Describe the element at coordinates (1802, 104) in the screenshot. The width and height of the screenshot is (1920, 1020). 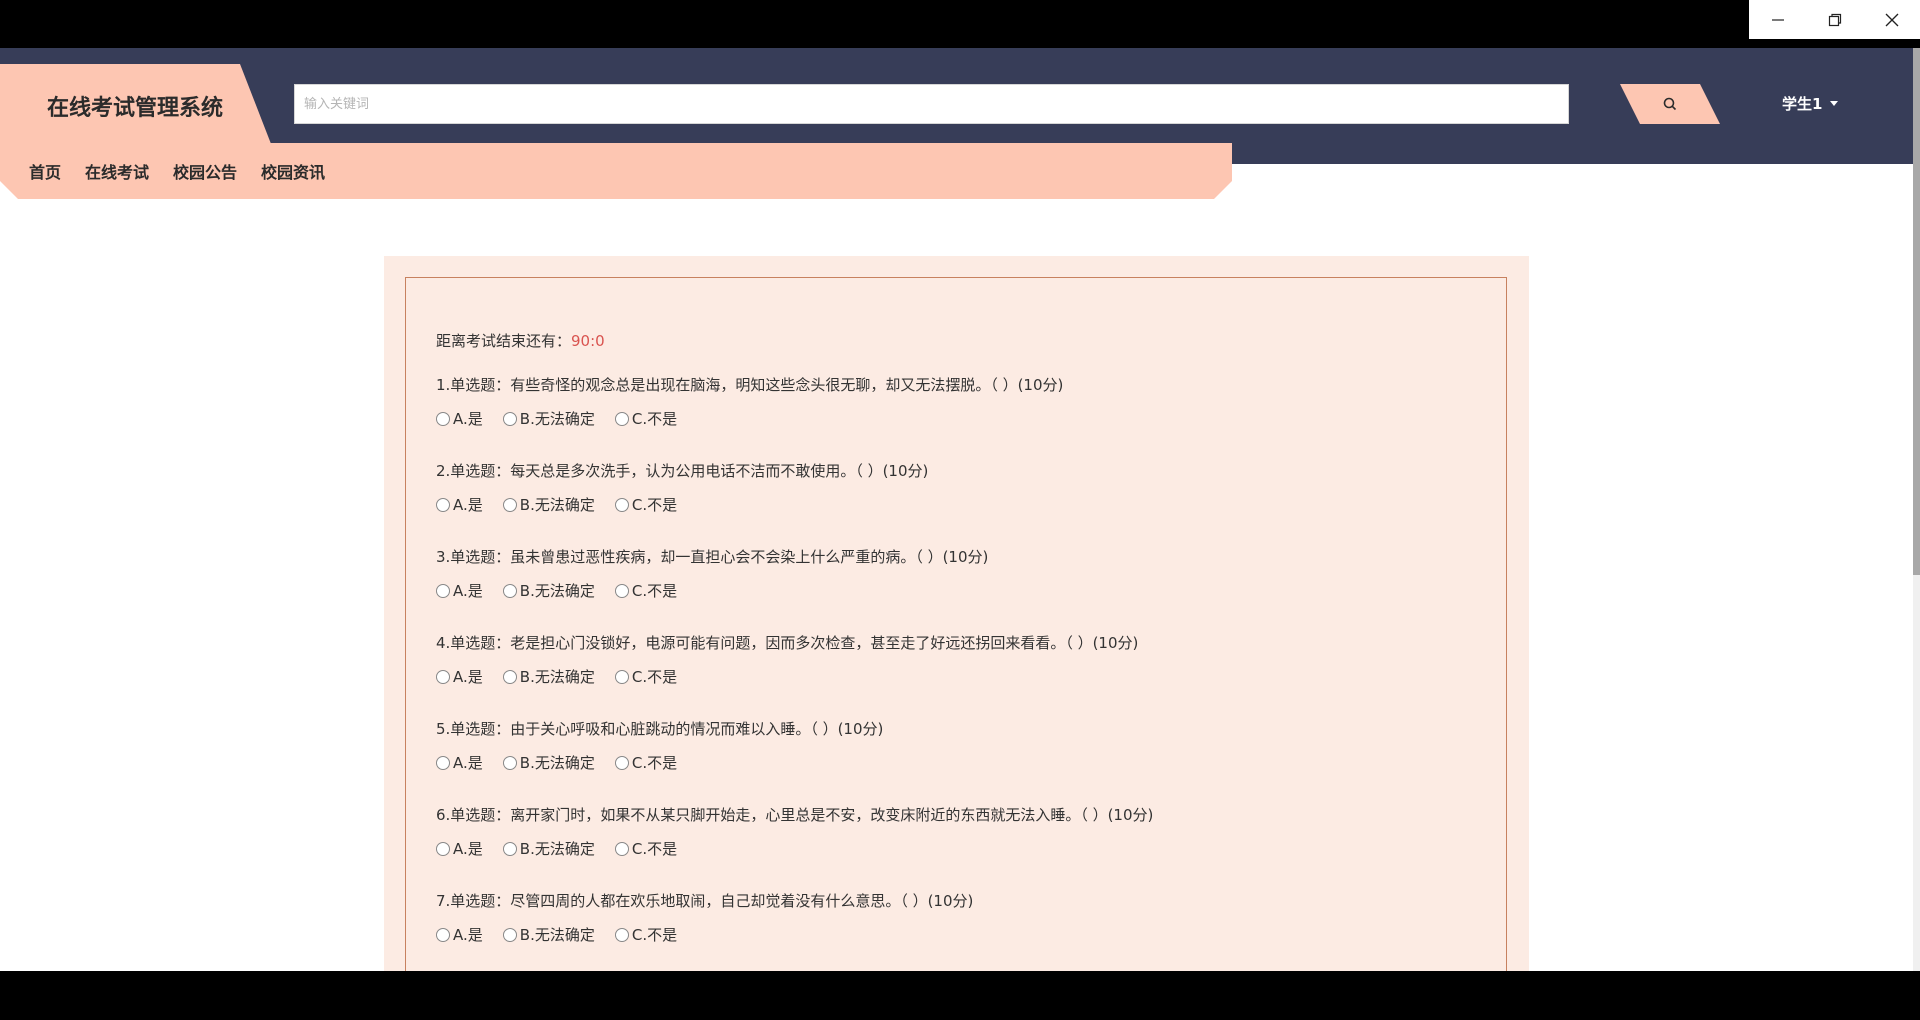
I see `user-name: 学生1` at that location.